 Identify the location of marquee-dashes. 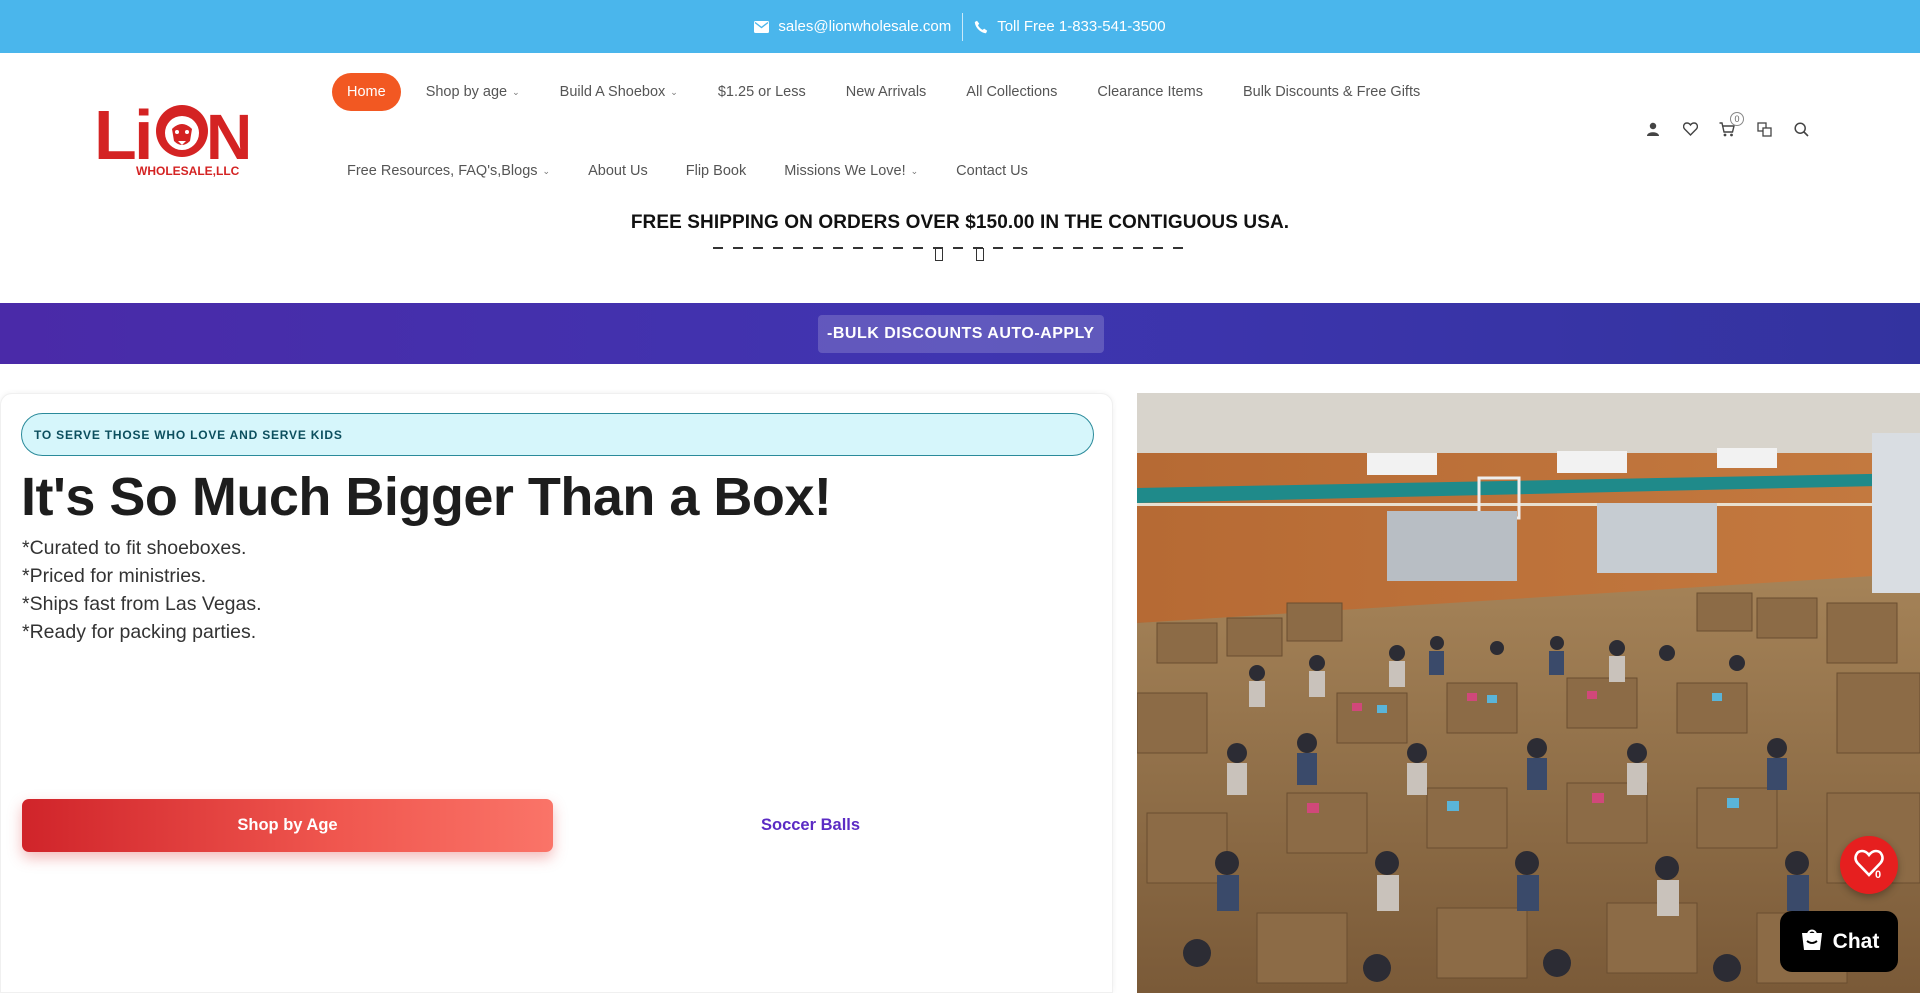
(948, 248).